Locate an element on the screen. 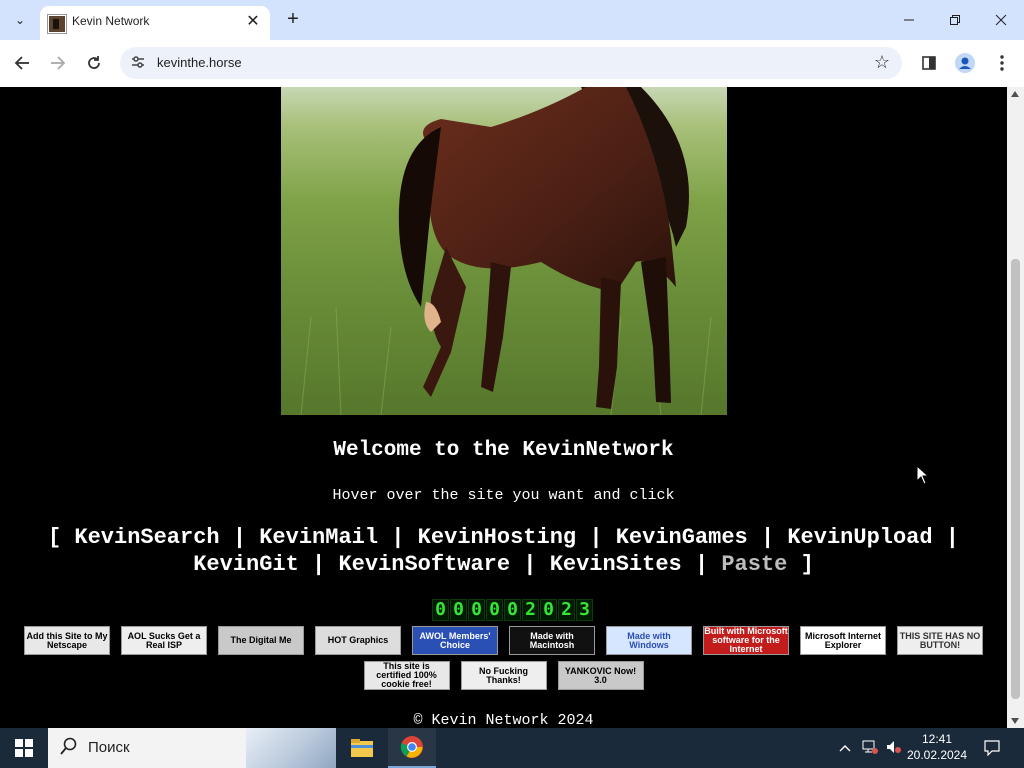  notifications-button is located at coordinates (992, 748).